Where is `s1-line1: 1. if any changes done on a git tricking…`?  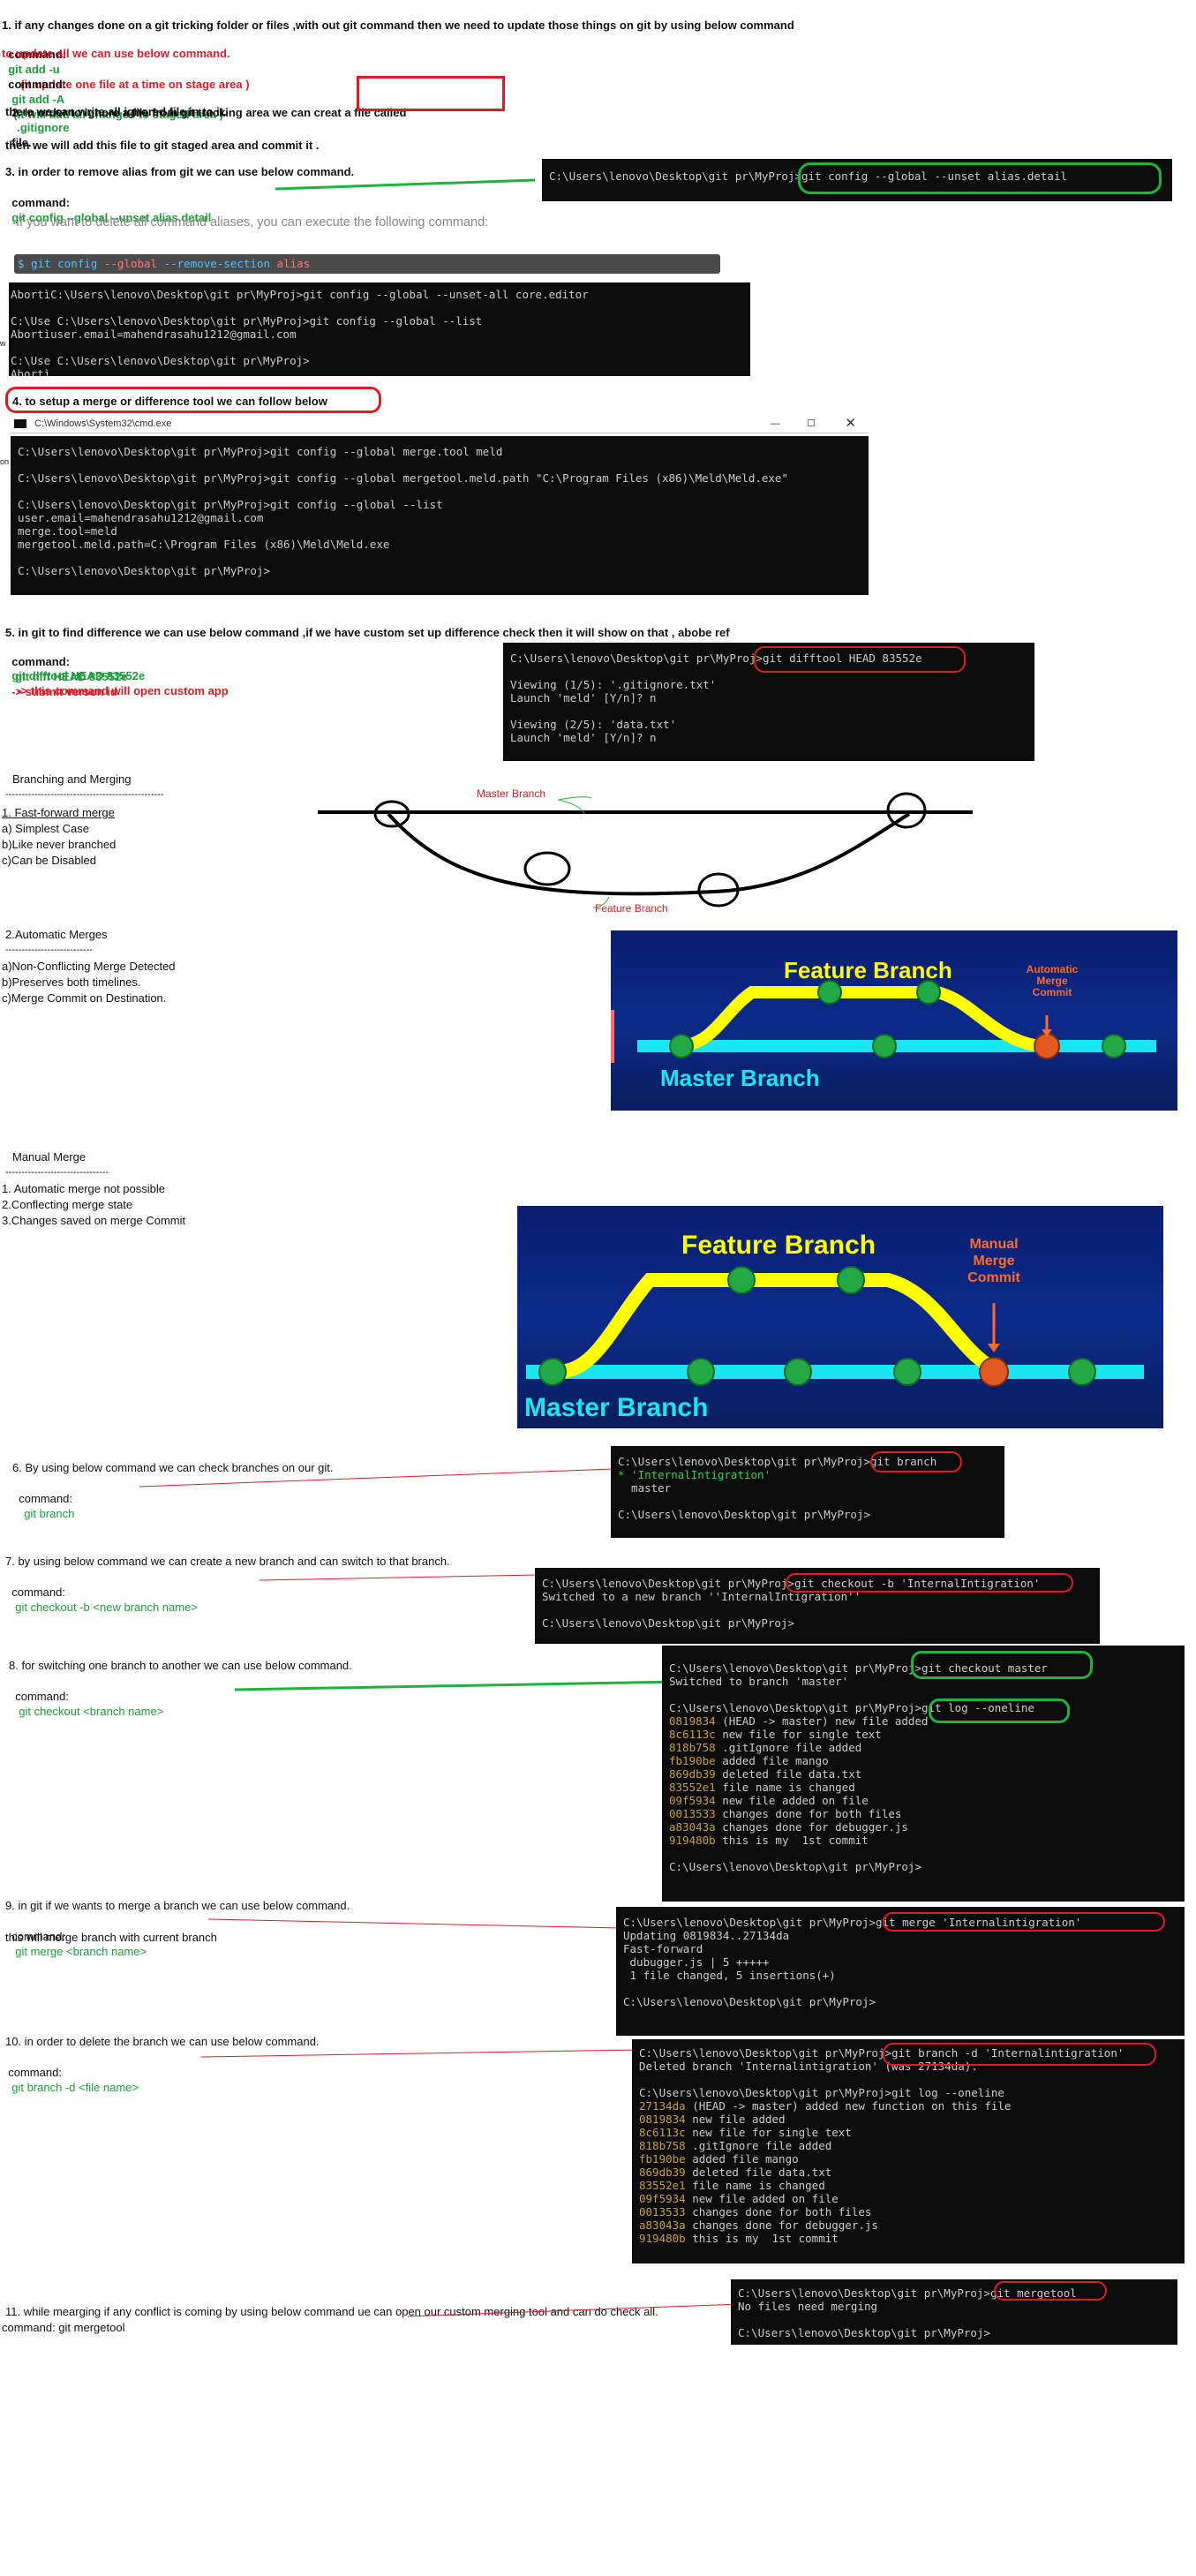
s1-line1: 1. if any changes done on a git tricking… is located at coordinates (398, 26).